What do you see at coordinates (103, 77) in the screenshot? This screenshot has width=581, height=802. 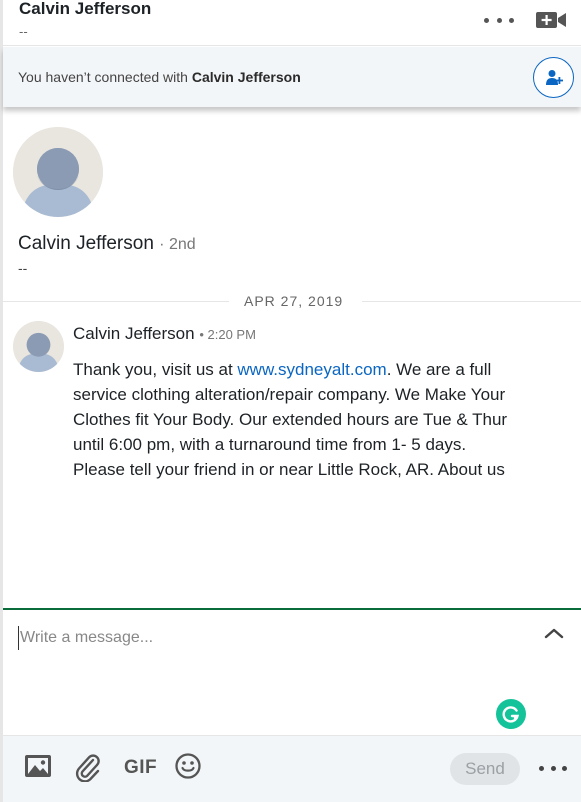 I see `banner-text-prefix: You haven’t connected with` at bounding box center [103, 77].